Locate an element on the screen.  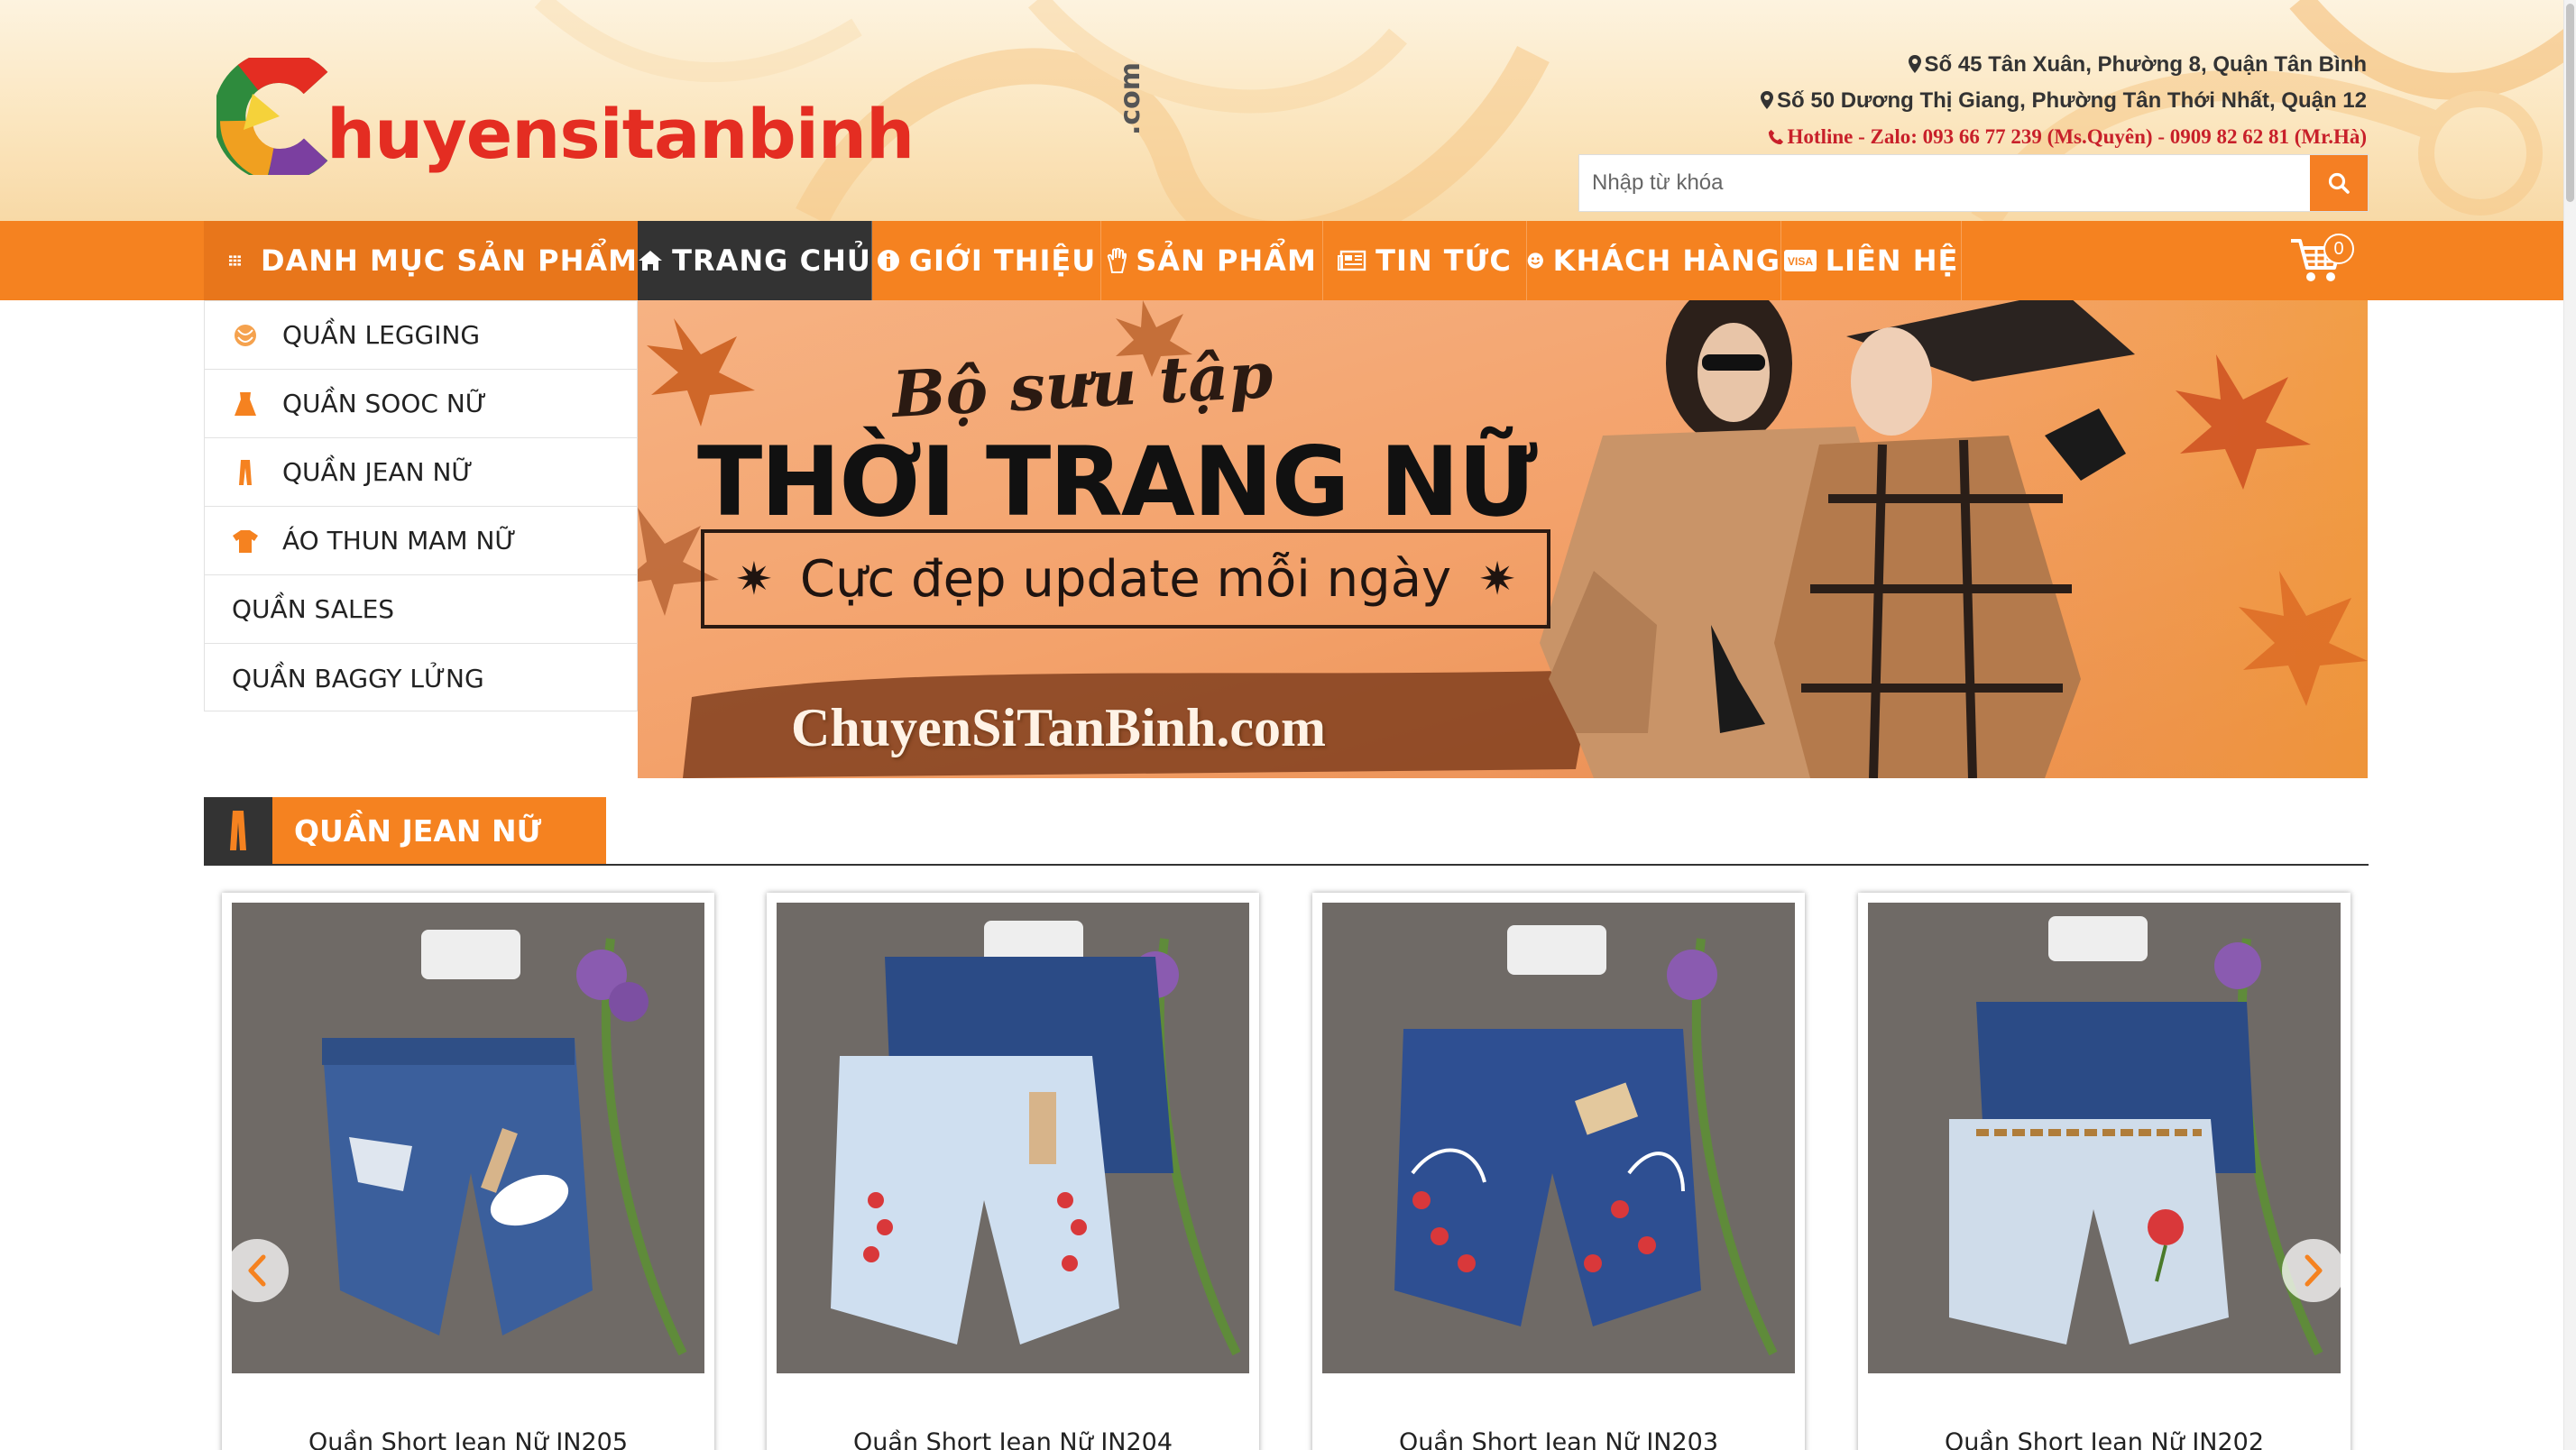
product-name: Quần Short Jean Nữ JN203 is located at coordinates (1558, 1439).